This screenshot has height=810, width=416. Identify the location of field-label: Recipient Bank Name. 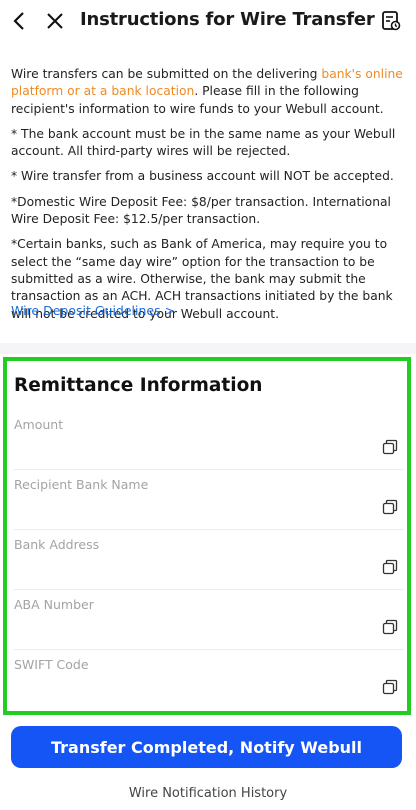
(81, 484).